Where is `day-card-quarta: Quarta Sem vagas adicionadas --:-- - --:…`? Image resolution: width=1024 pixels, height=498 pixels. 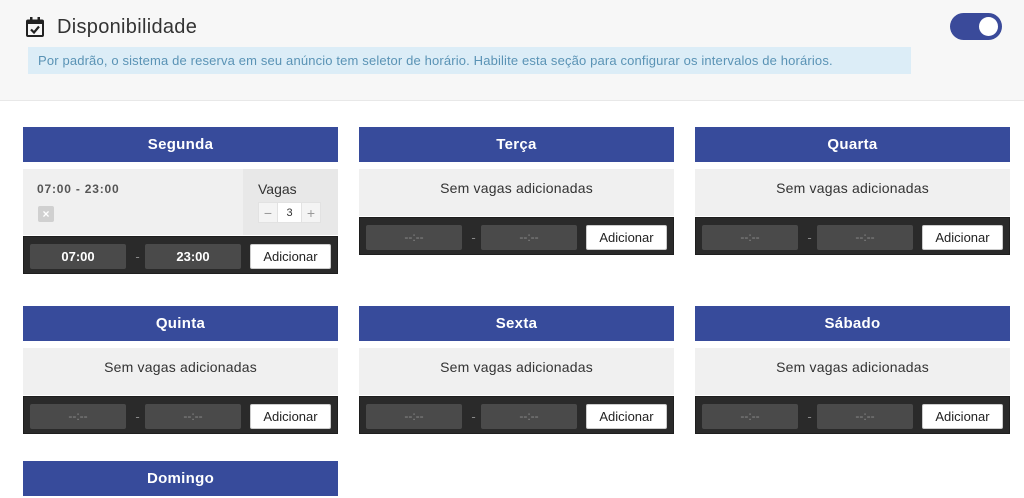 day-card-quarta: Quarta Sem vagas adicionadas --:-- - --:… is located at coordinates (852, 191).